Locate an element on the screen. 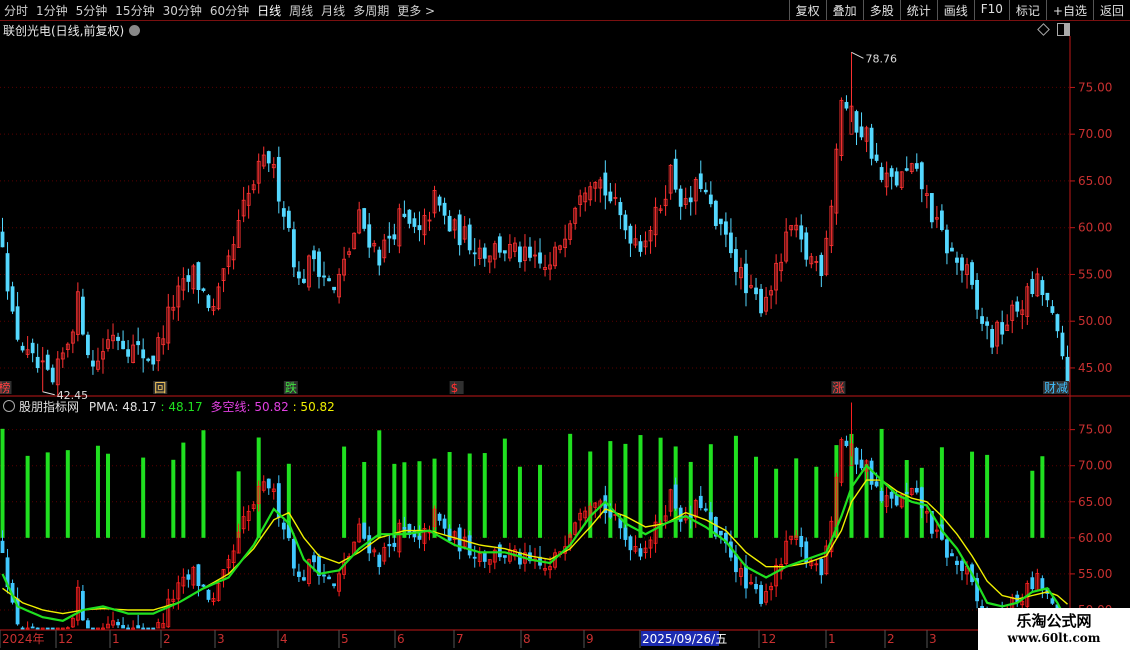 Image resolution: width=1130 pixels, height=650 pixels. sub-tick-label: 65.00 is located at coordinates (1095, 502).